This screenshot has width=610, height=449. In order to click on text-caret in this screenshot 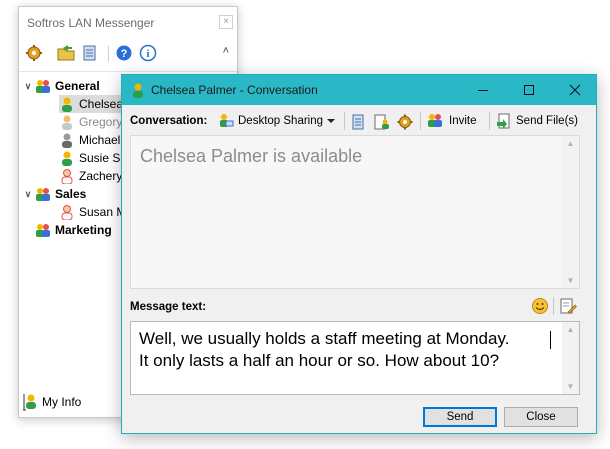, I will do `click(550, 340)`.